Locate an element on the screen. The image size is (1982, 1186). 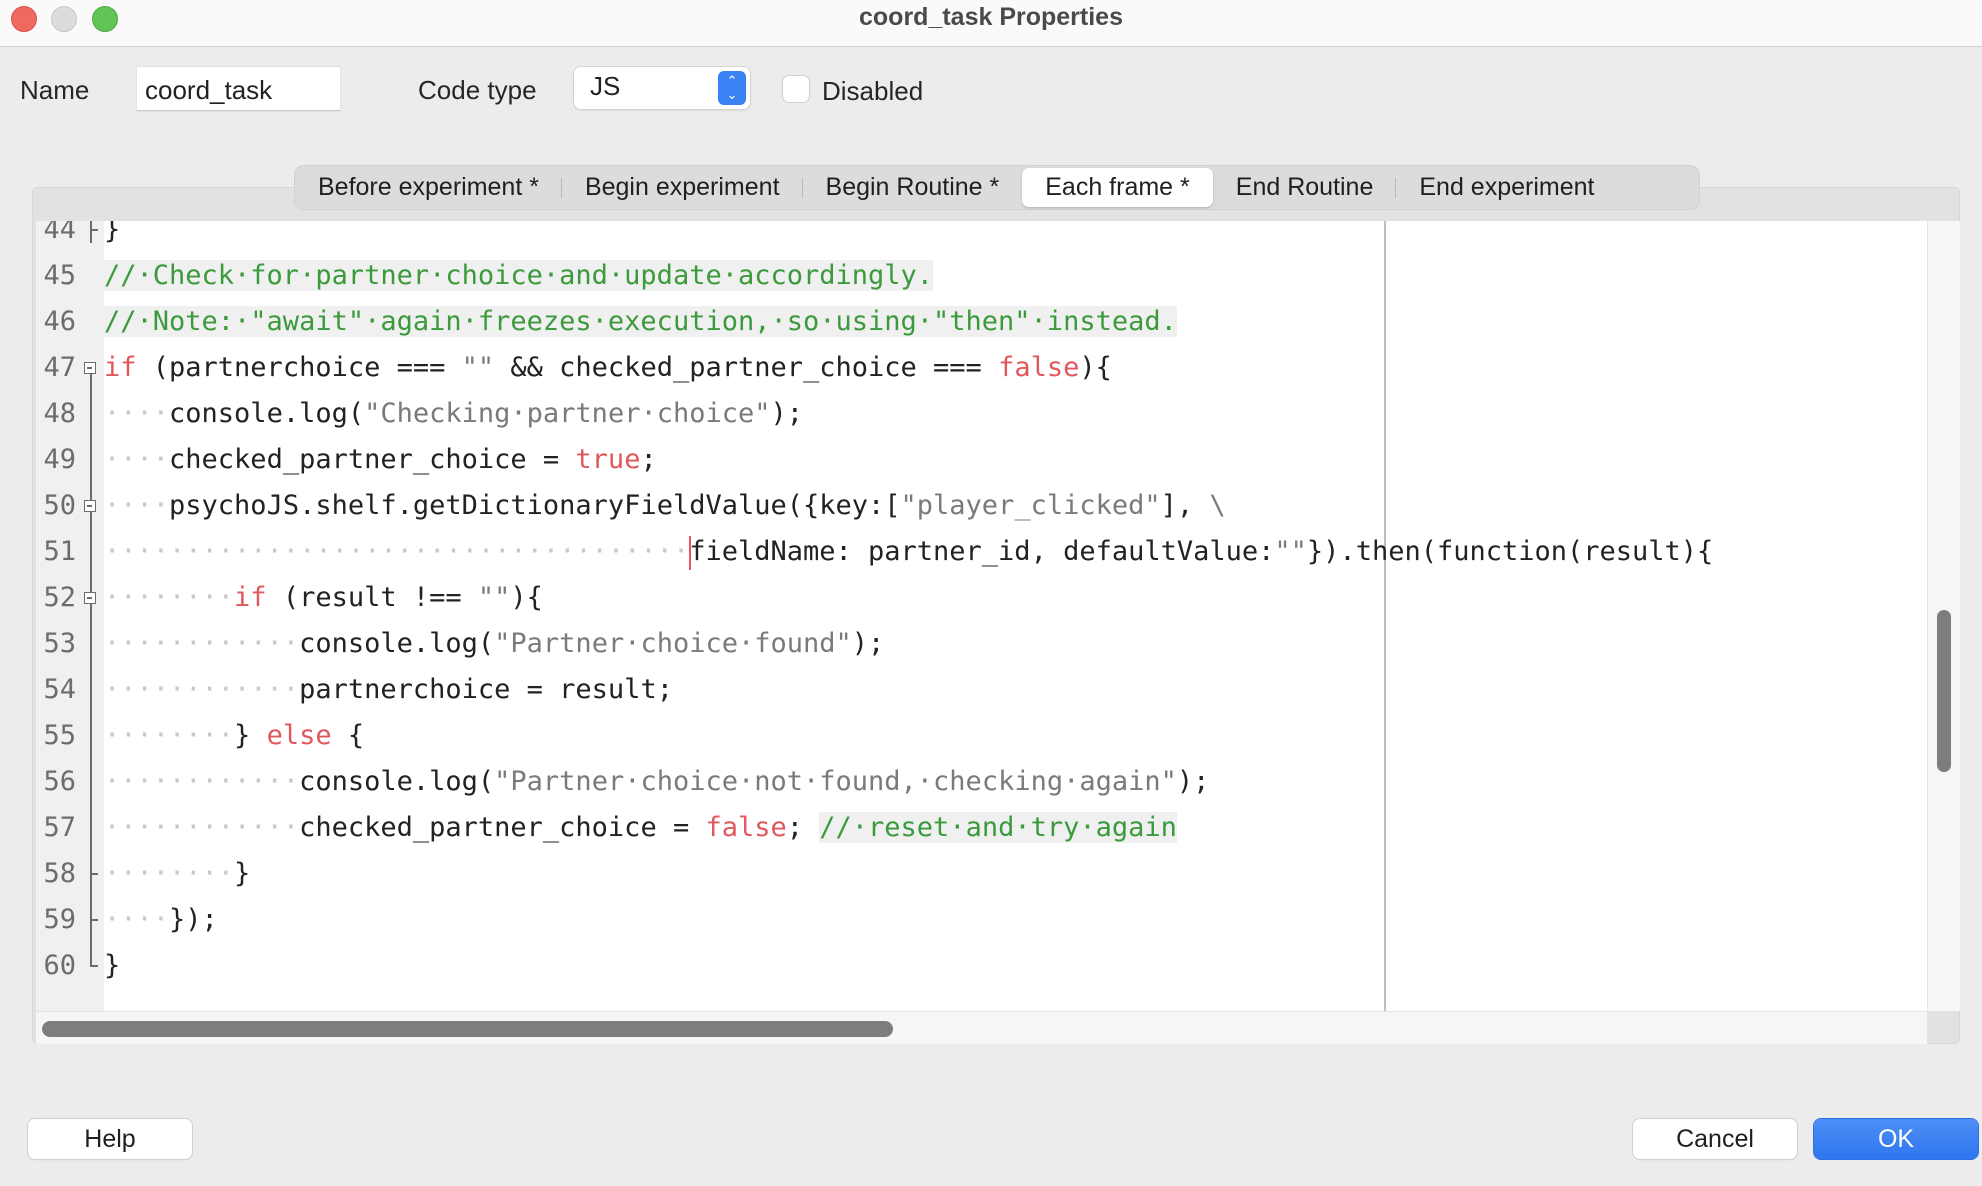
code-text: ····checked_partner_choice = true; is located at coordinates (380, 460).